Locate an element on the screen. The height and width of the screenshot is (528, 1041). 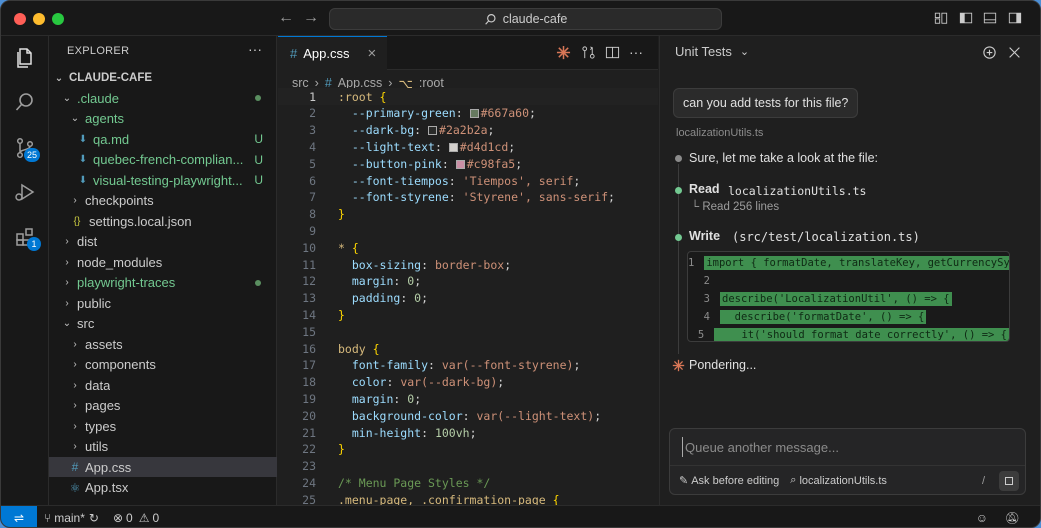
toggle-primary-sidebar-icon is located at coordinates (966, 18).